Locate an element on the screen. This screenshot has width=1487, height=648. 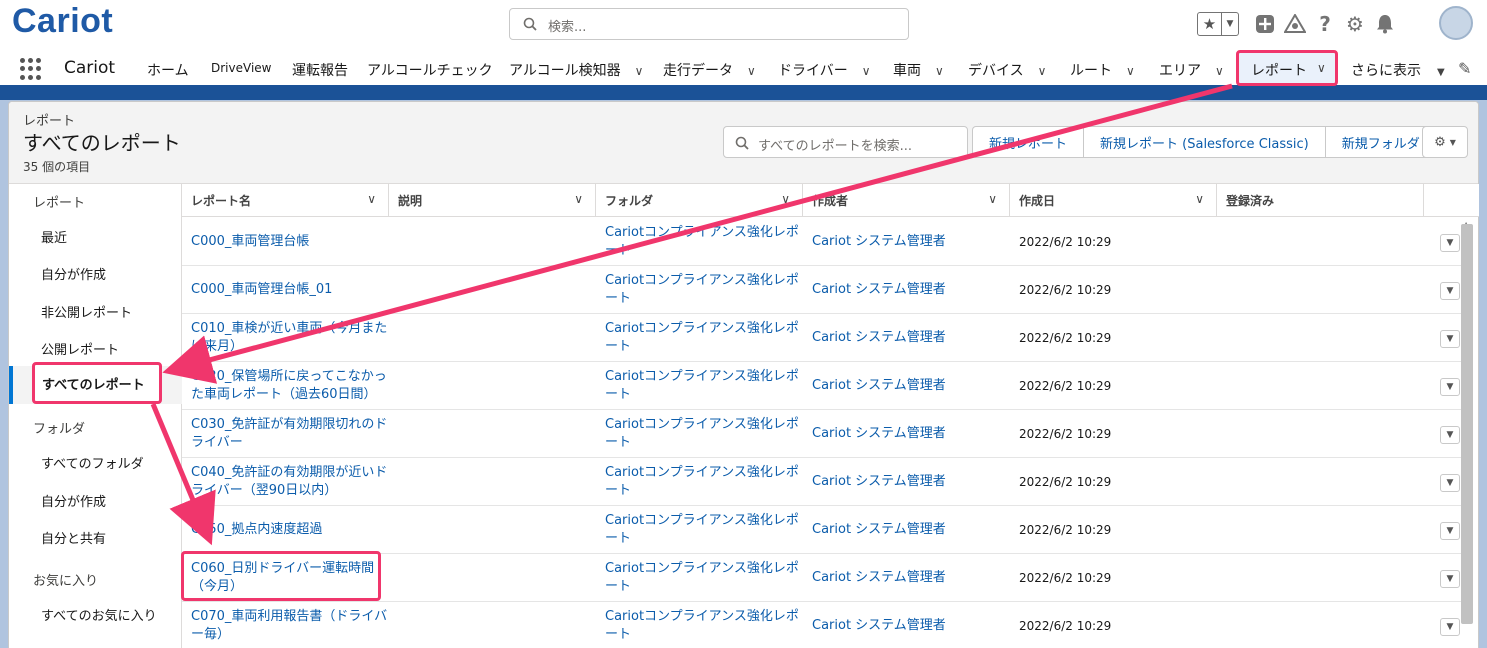
sidebar-item-folders-created-by-me: 自分が作成 is located at coordinates (73, 500).